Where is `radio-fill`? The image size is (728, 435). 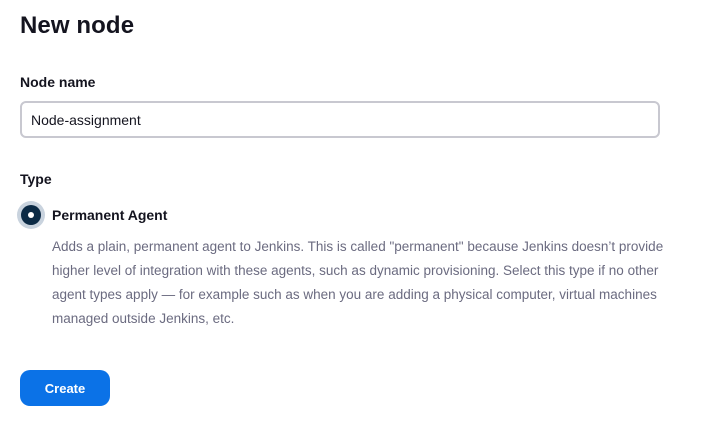 radio-fill is located at coordinates (31, 215).